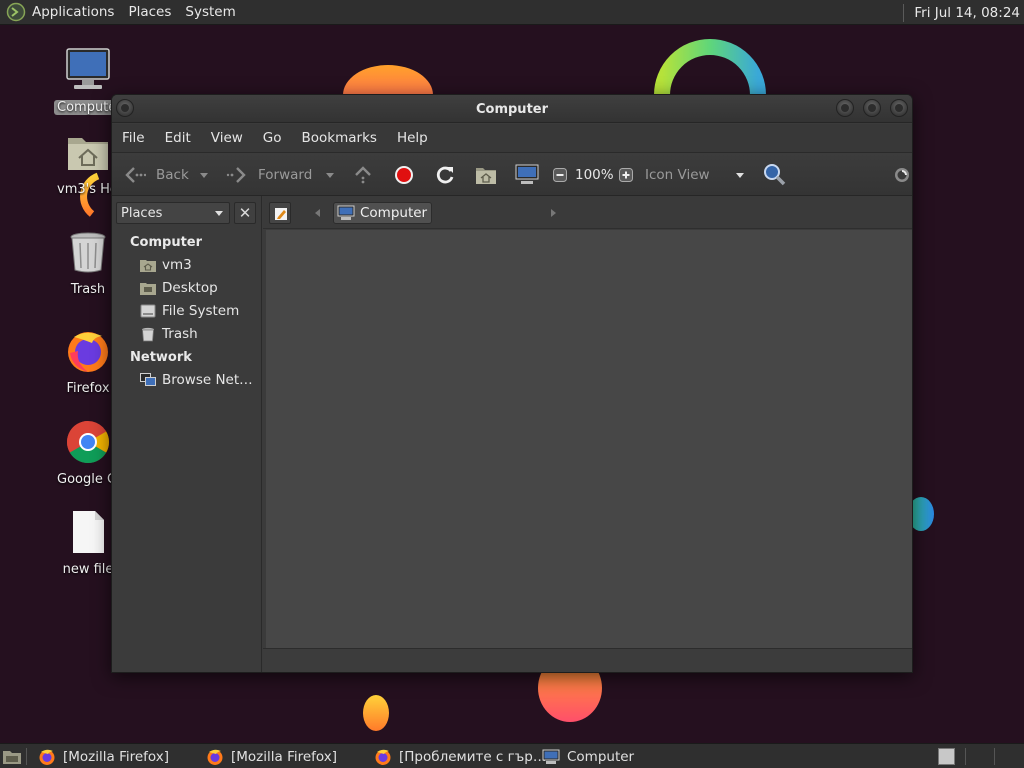 The image size is (1024, 768). I want to click on places-item-desktop: Desktop, so click(179, 288).